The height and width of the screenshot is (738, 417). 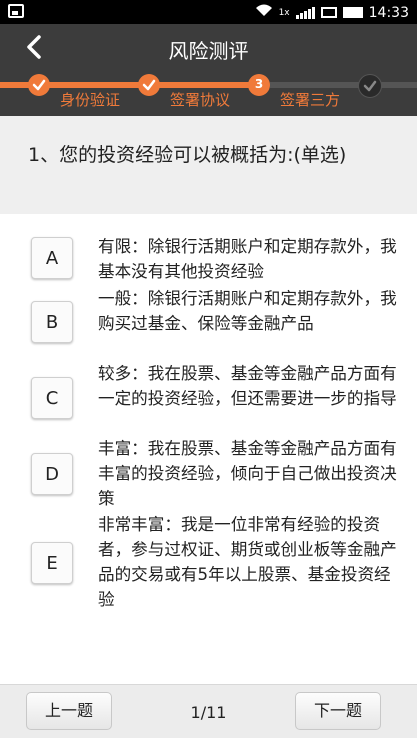 I want to click on image-icon, so click(x=16, y=11).